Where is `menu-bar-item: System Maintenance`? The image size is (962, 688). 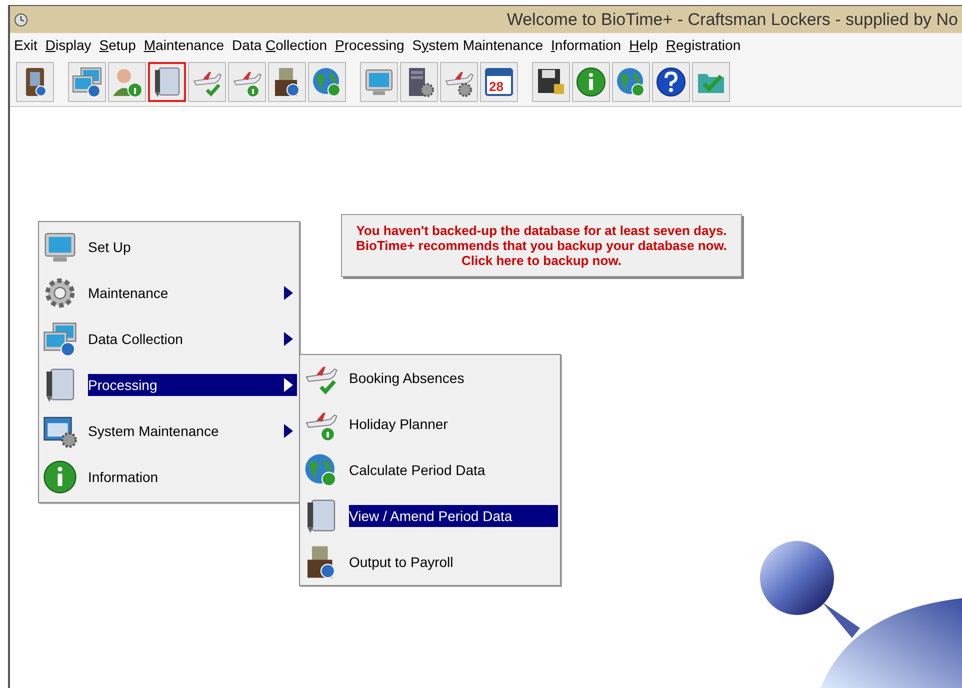
menu-bar-item: System Maintenance is located at coordinates (478, 45).